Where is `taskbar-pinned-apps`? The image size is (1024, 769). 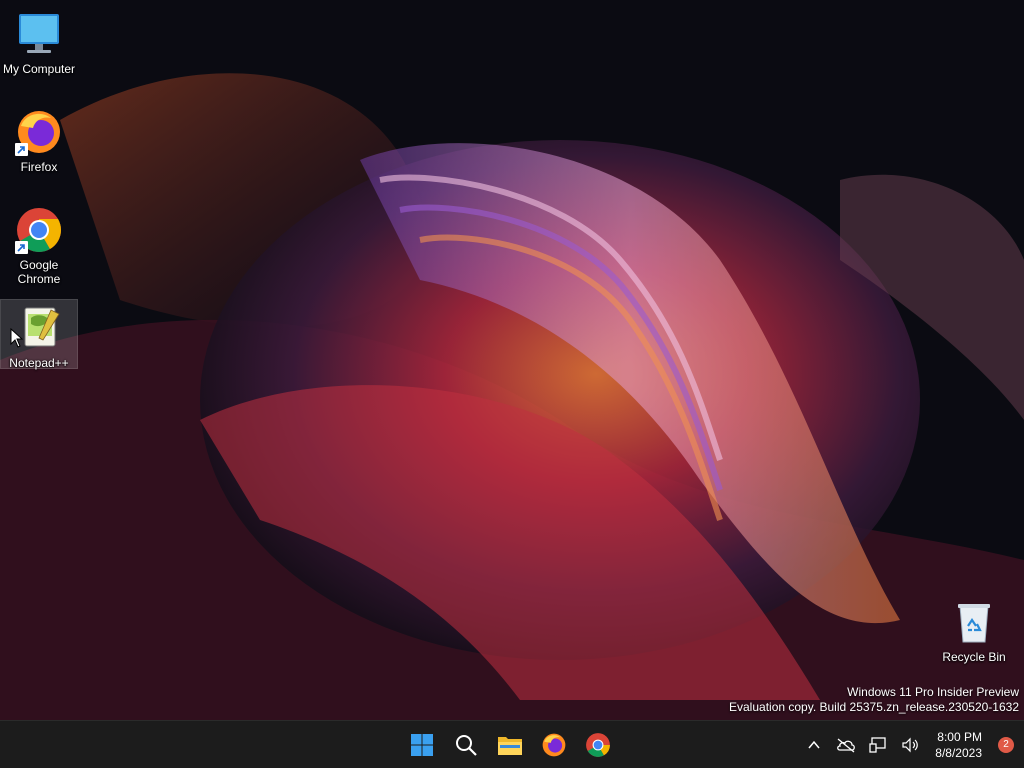
taskbar-pinned-apps is located at coordinates (510, 745).